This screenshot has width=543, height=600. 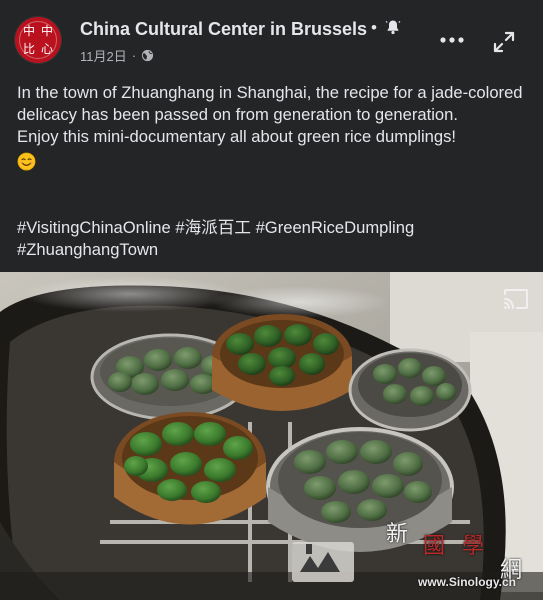 What do you see at coordinates (103, 55) in the screenshot?
I see `post-date: 11月2日` at bounding box center [103, 55].